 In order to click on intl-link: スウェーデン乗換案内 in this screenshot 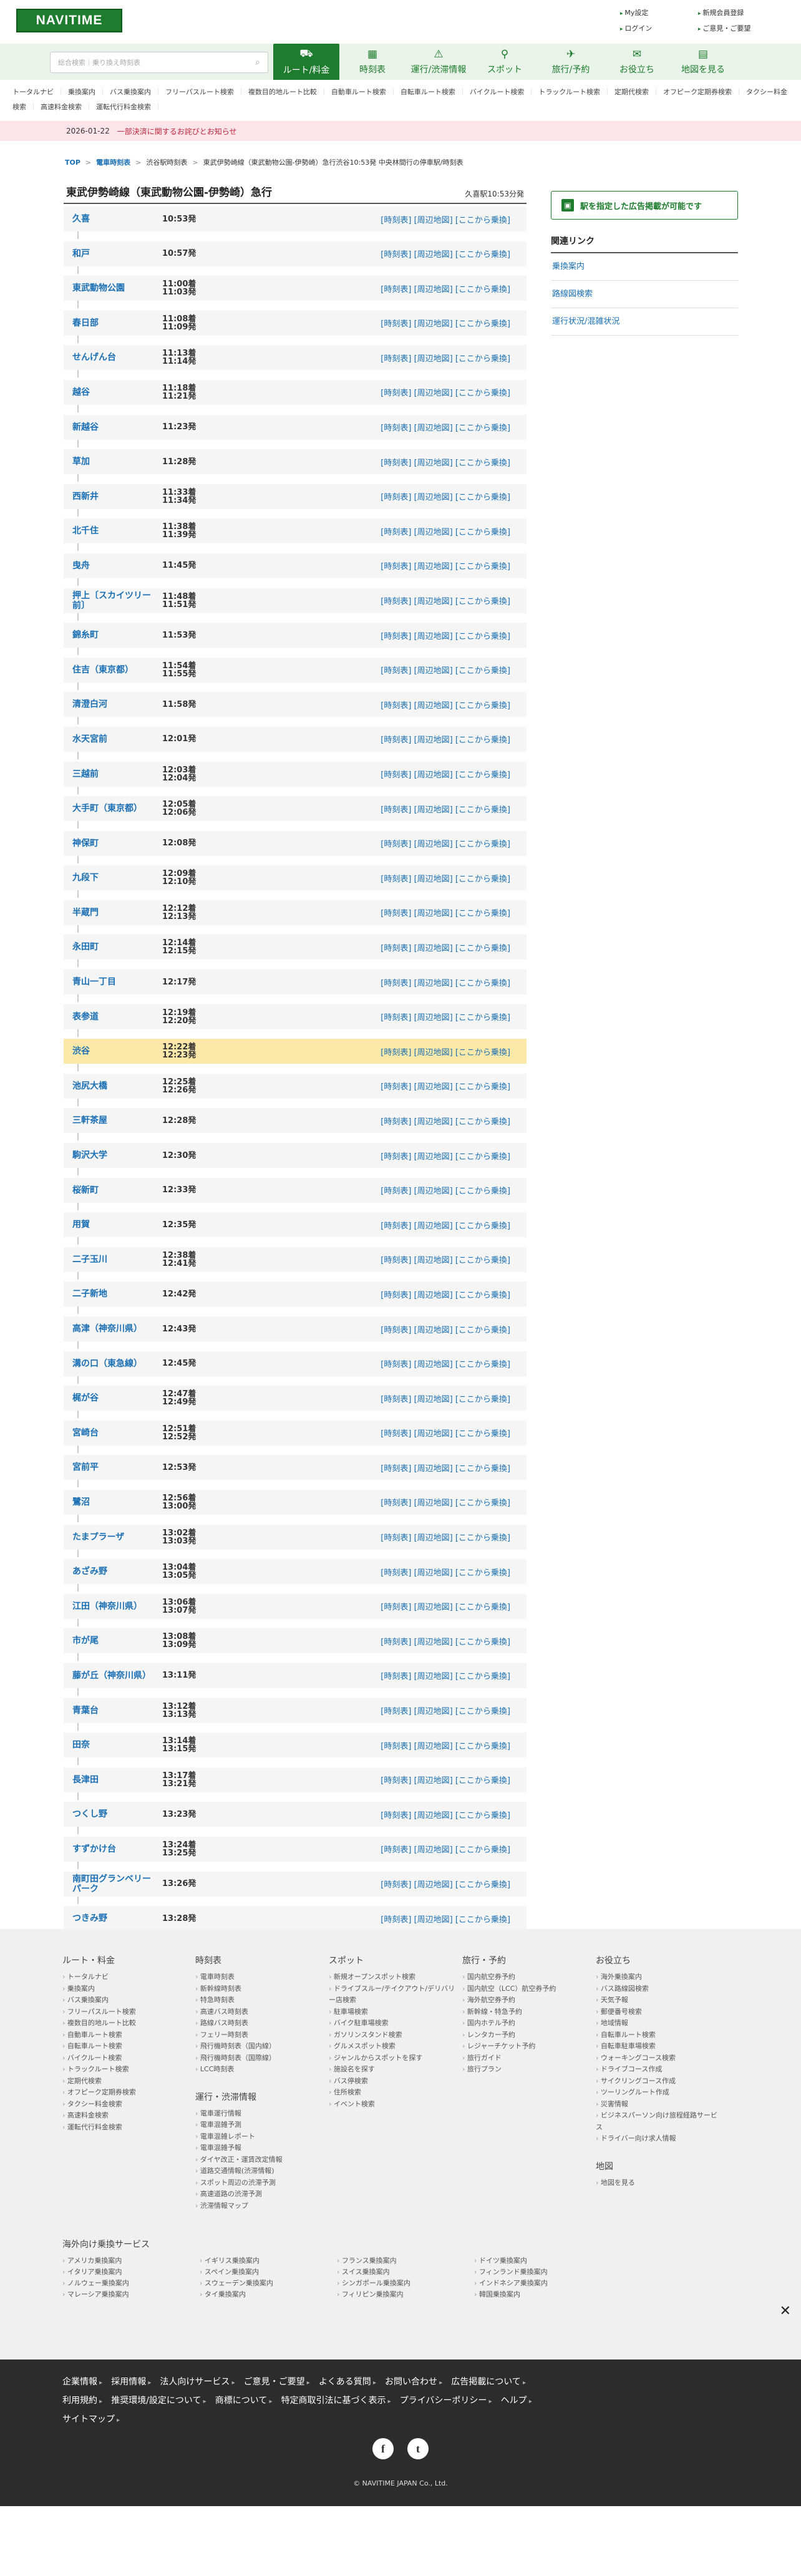, I will do `click(268, 2283)`.